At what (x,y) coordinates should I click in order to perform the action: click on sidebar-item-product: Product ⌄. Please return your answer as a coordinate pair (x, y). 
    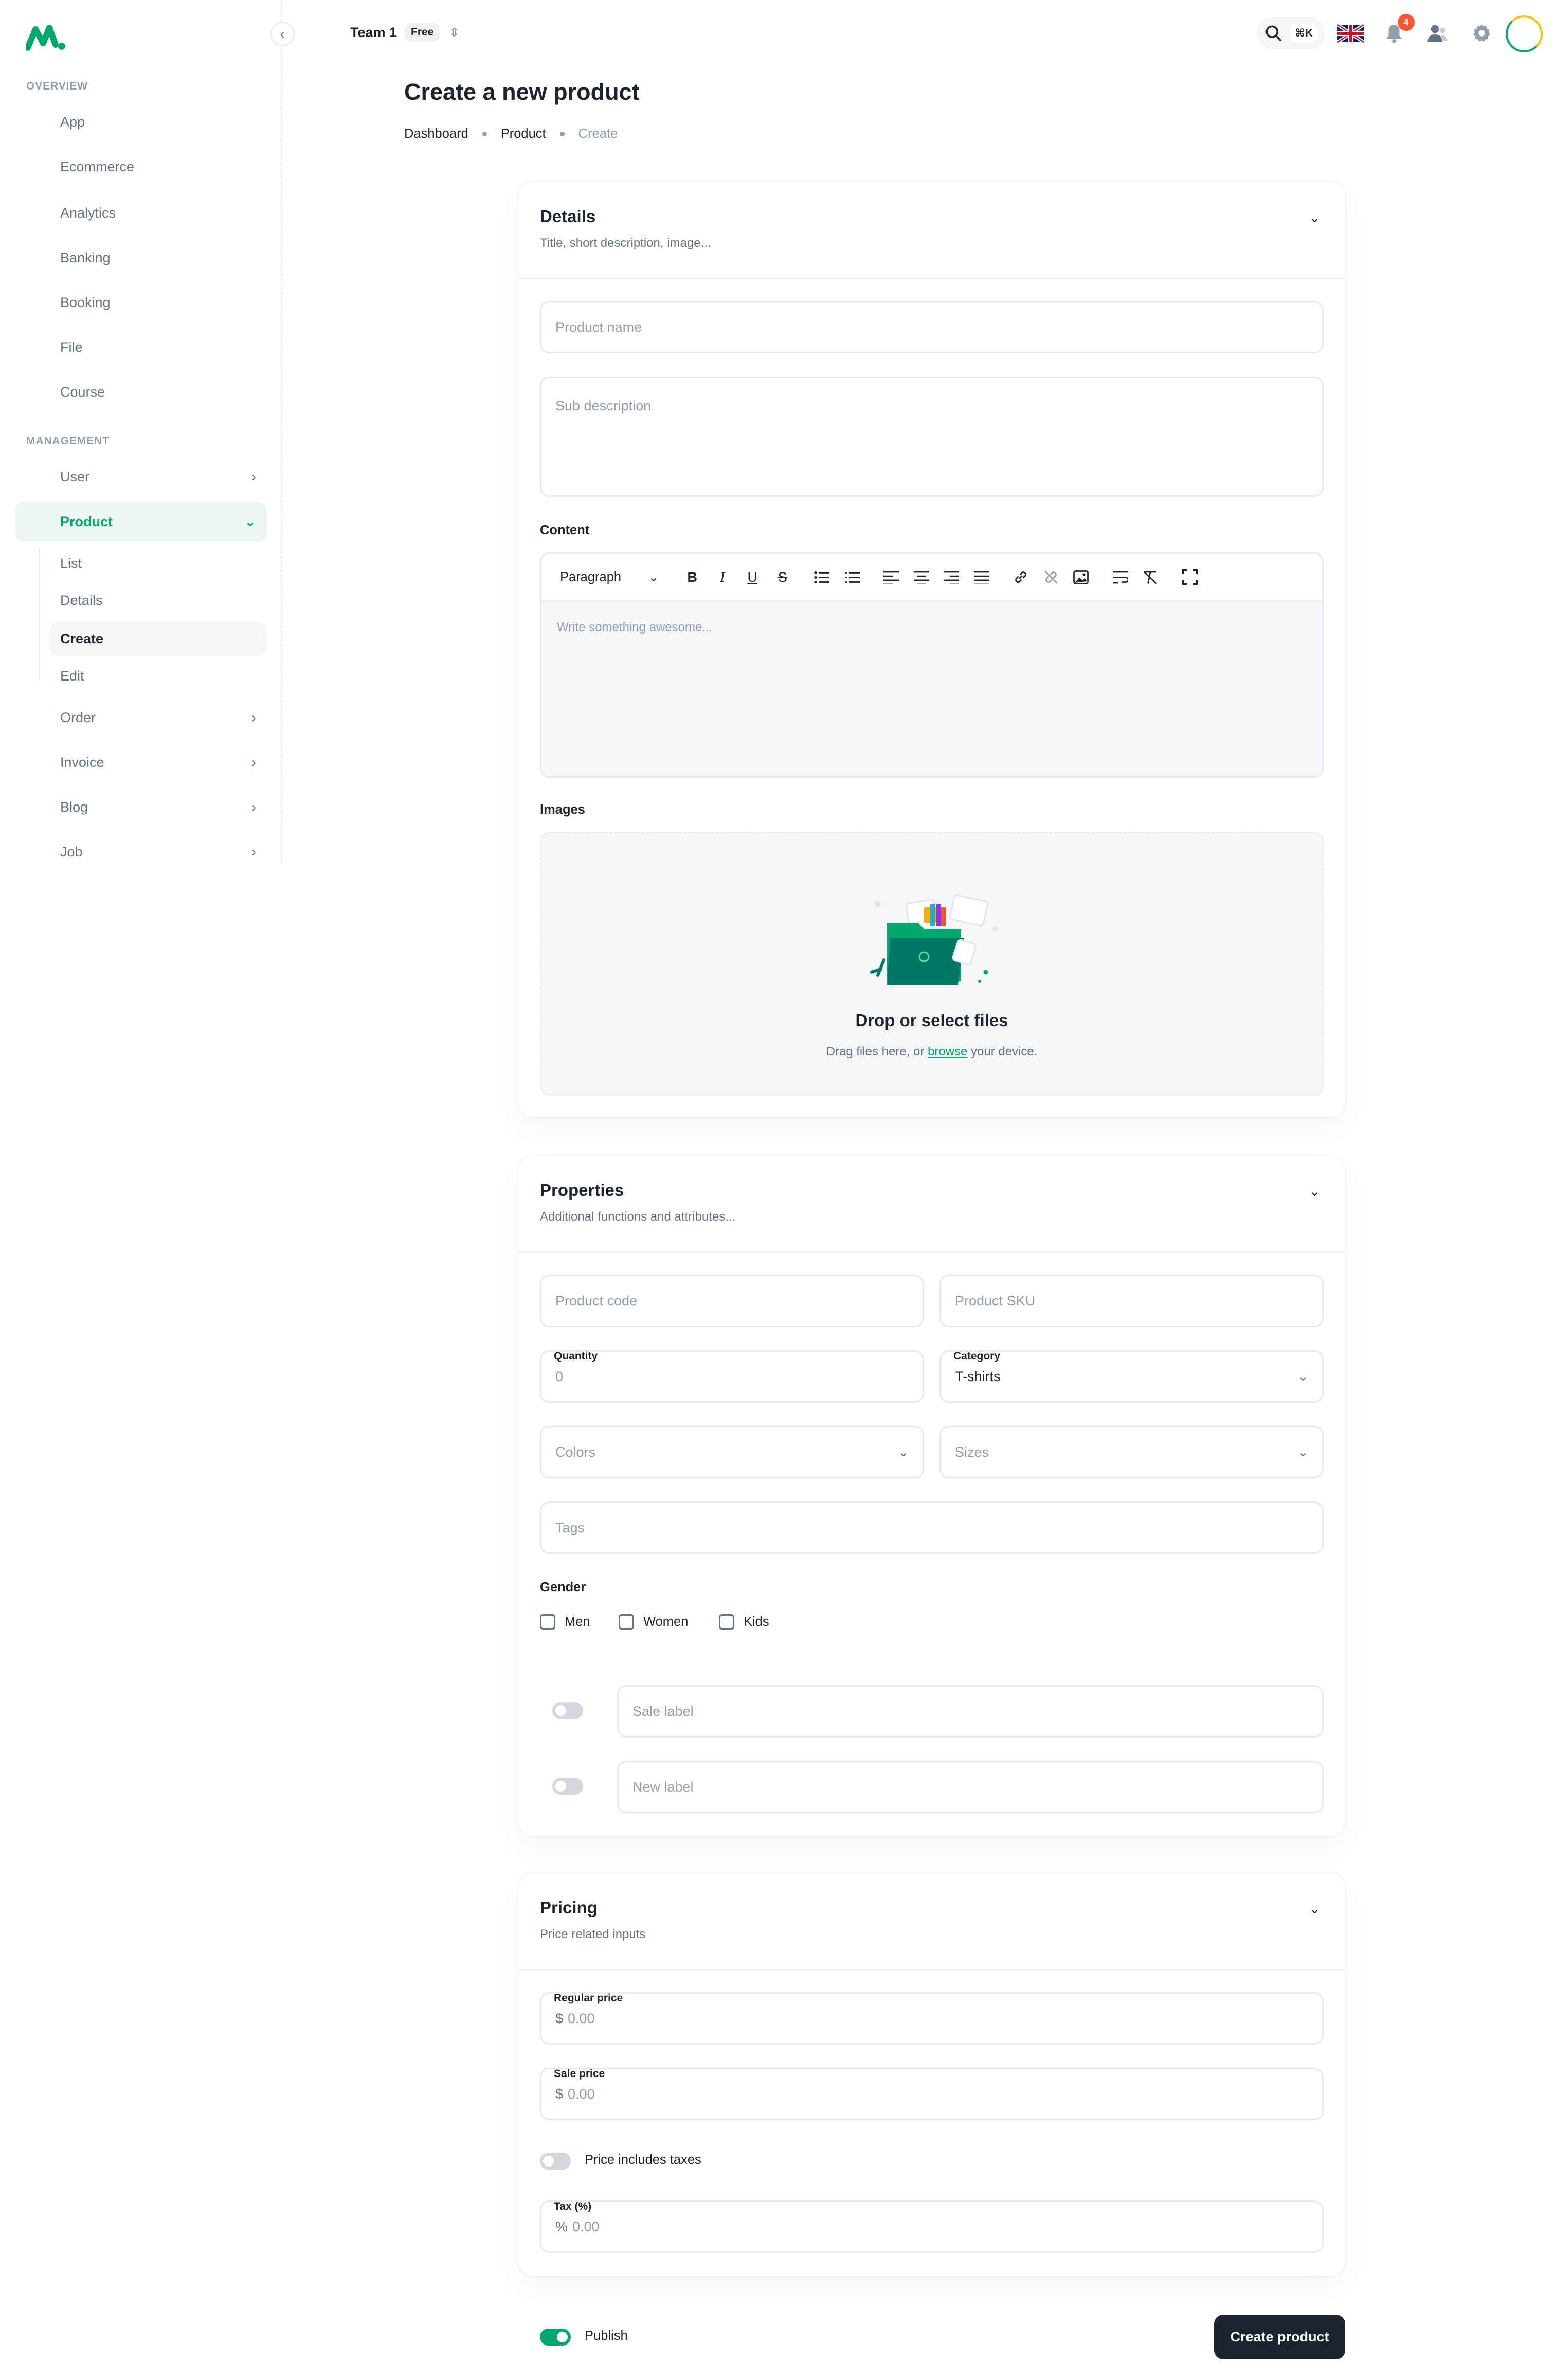
    Looking at the image, I should click on (141, 522).